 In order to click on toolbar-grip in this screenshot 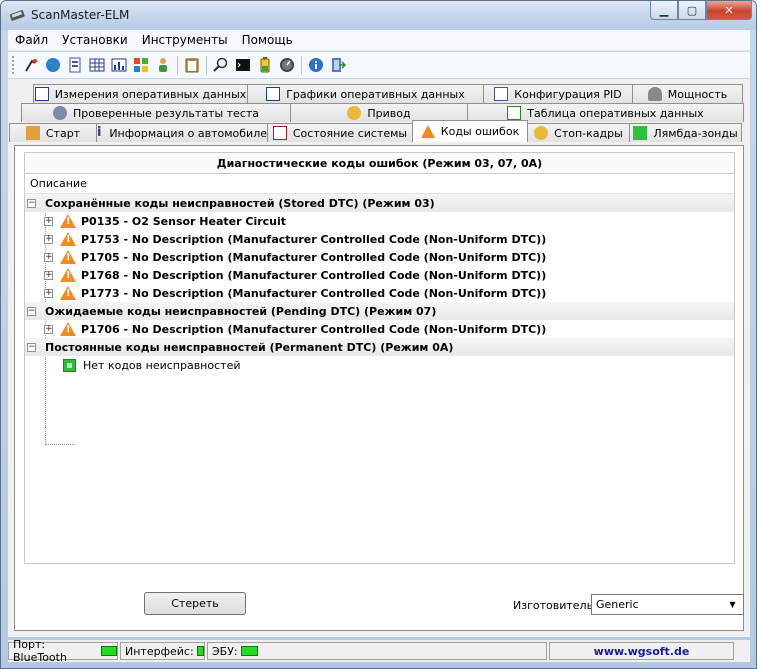, I will do `click(14, 65)`.